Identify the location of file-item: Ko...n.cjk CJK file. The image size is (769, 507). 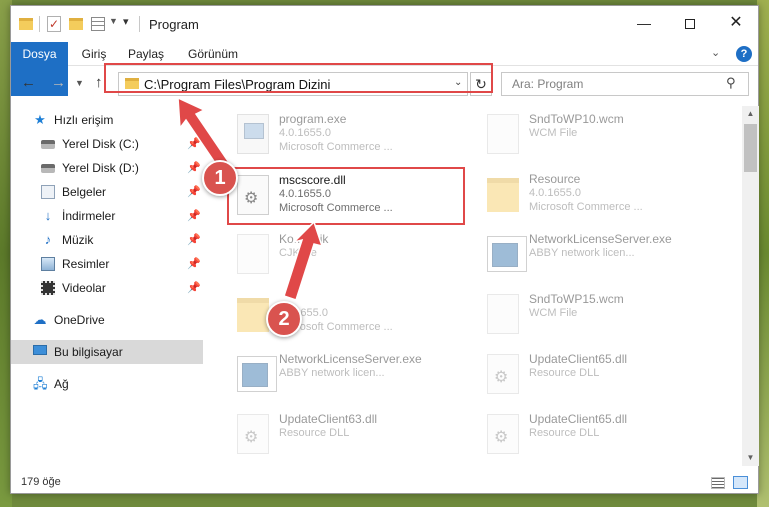
(344, 255).